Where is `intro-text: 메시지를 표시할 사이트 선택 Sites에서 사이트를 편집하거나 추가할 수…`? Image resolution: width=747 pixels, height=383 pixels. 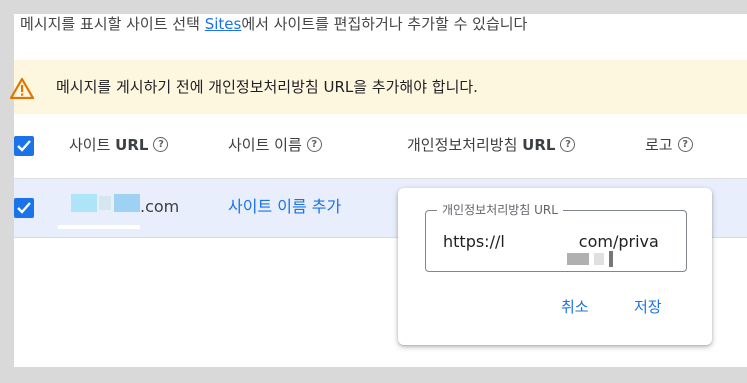 intro-text: 메시지를 표시할 사이트 선택 Sites에서 사이트를 편집하거나 추가할 수… is located at coordinates (273, 24).